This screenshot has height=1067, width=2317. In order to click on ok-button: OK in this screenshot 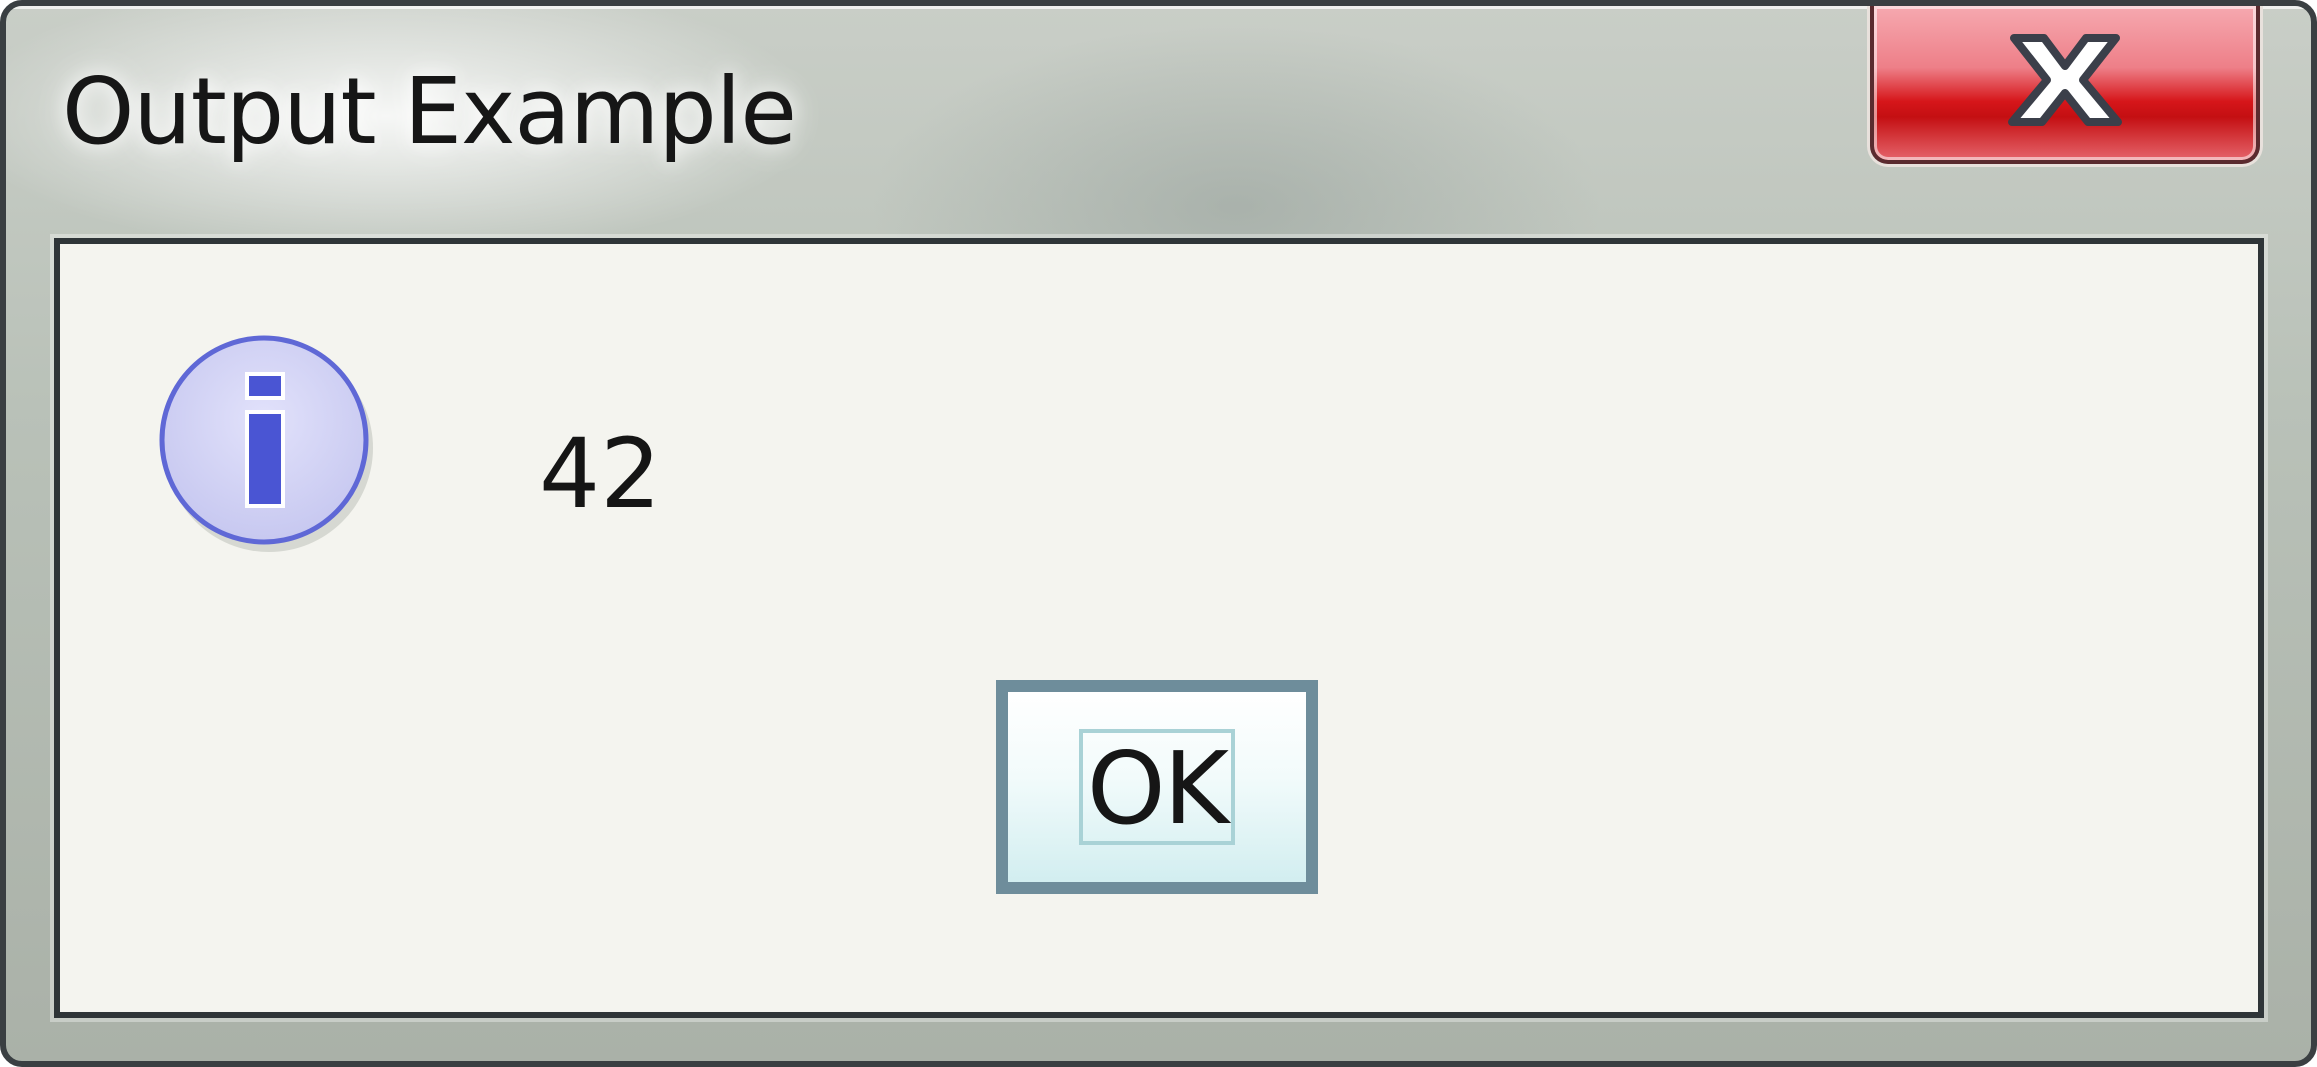, I will do `click(1157, 787)`.